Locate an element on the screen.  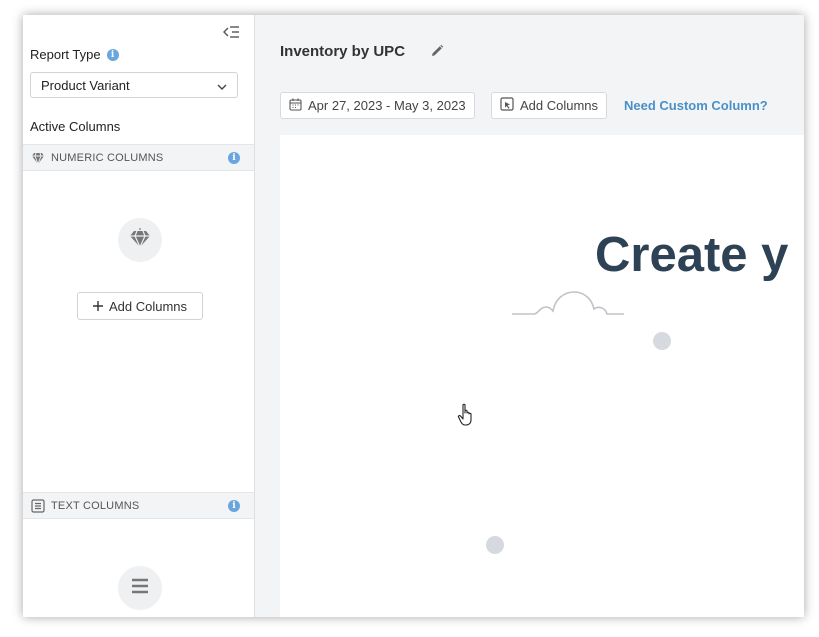
calendar-icon is located at coordinates (295, 106).